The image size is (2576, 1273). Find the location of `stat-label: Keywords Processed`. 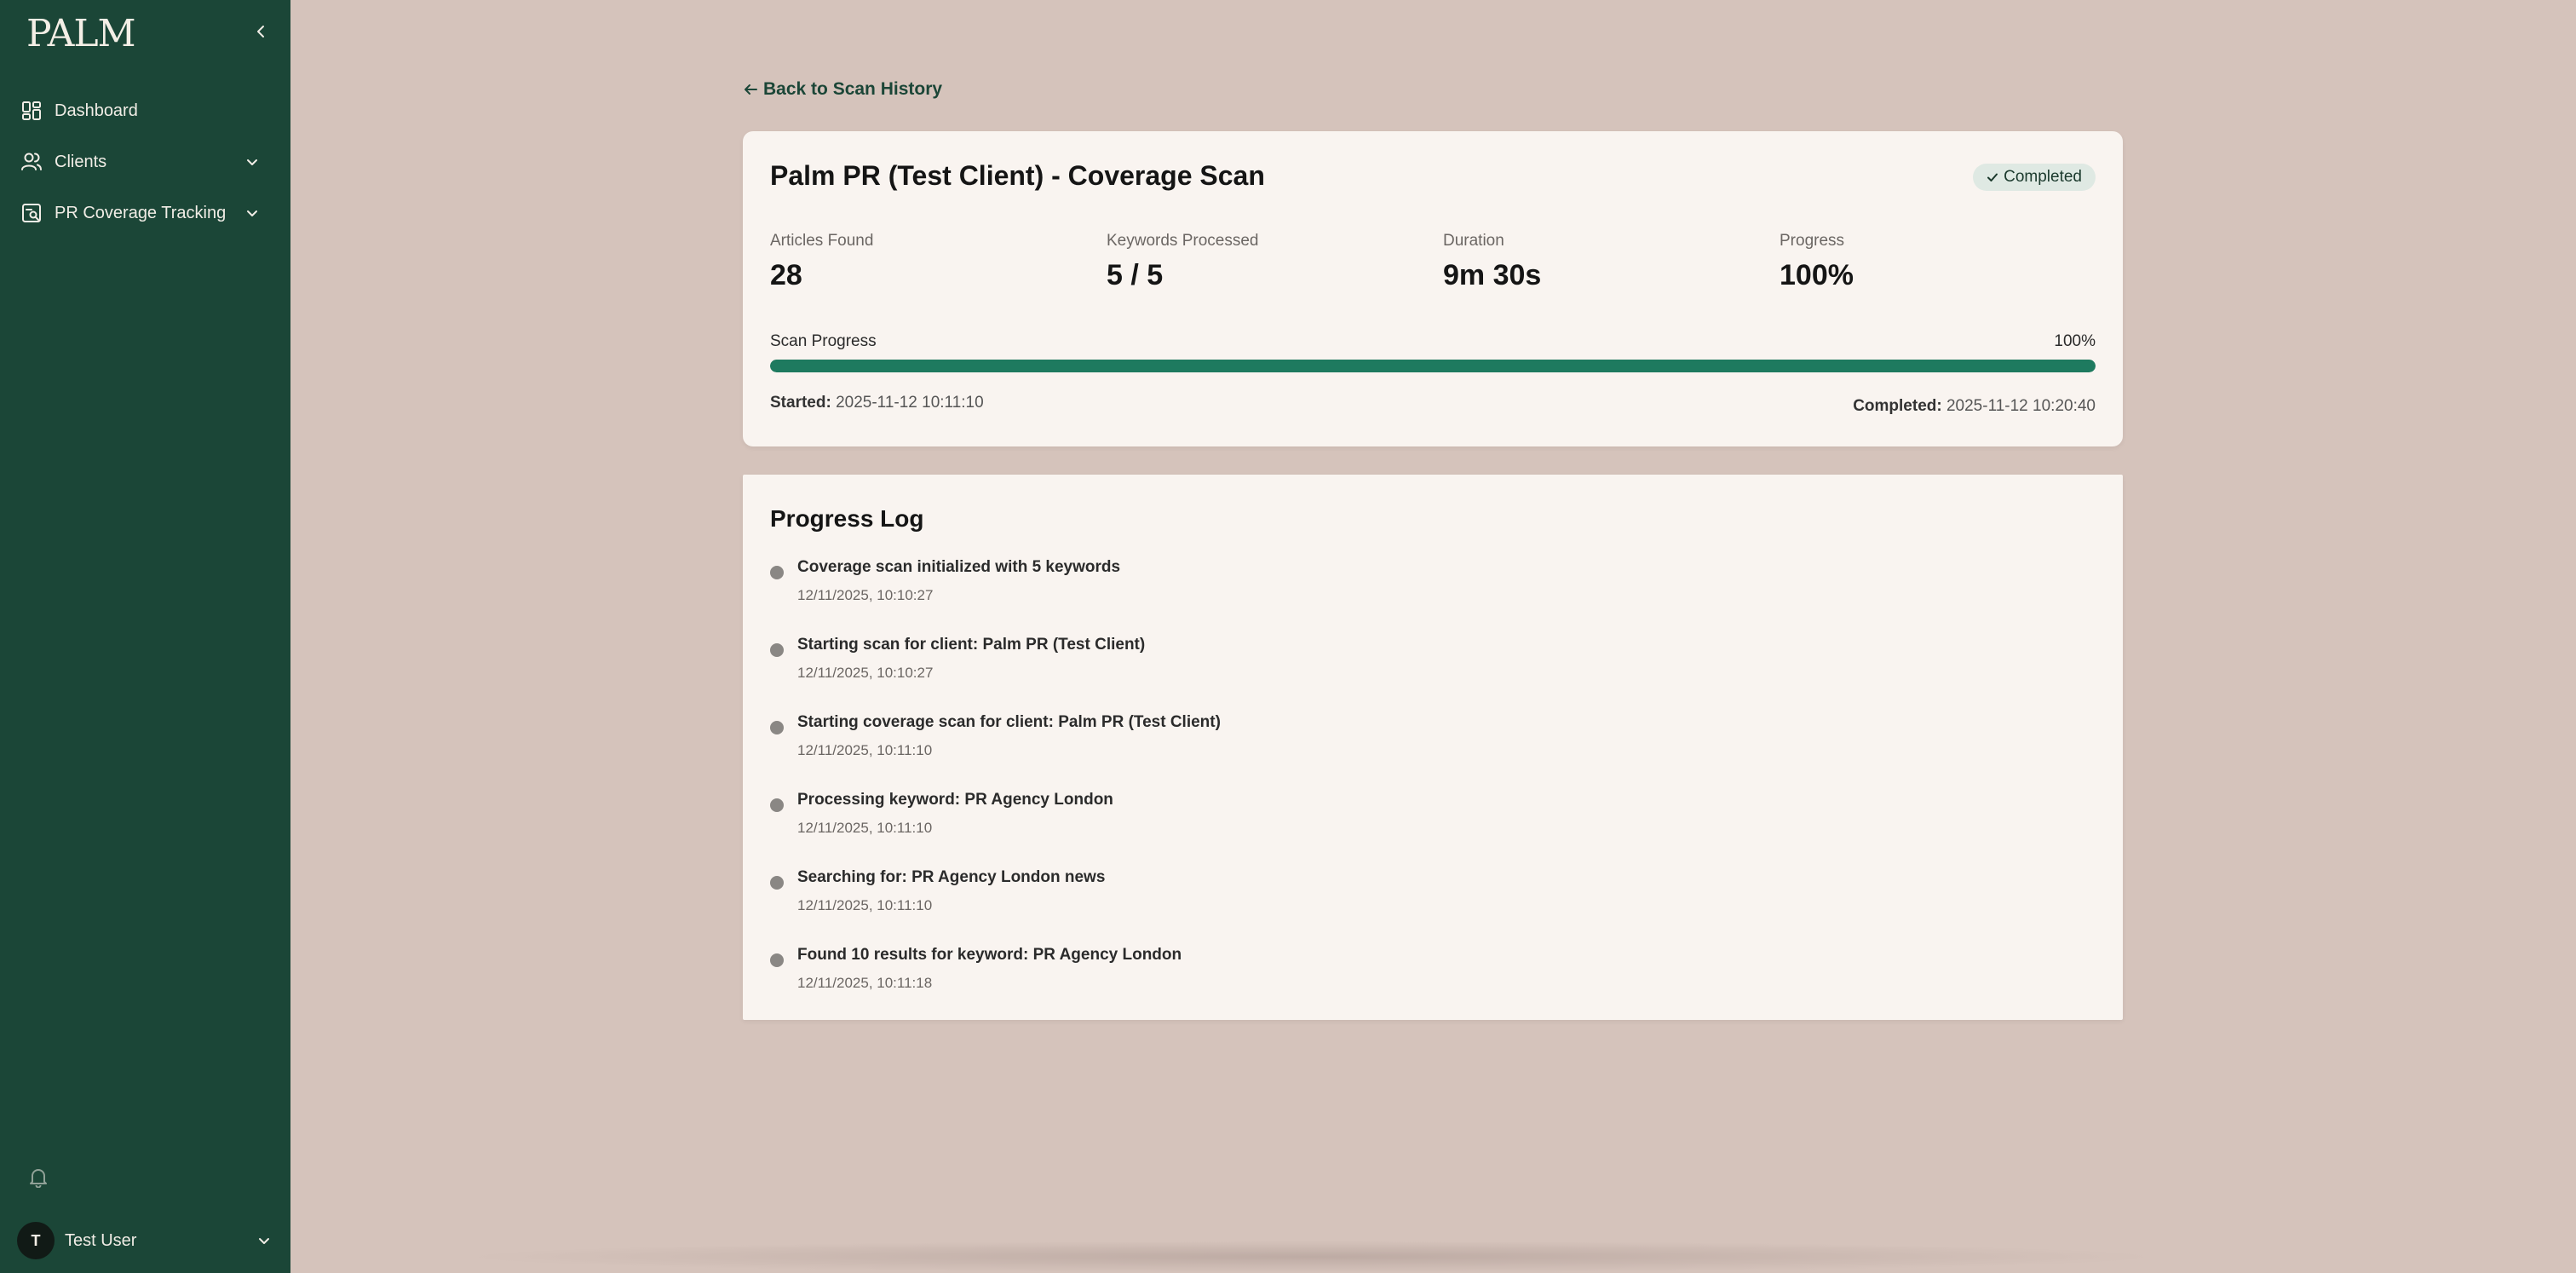

stat-label: Keywords Processed is located at coordinates (1183, 241).